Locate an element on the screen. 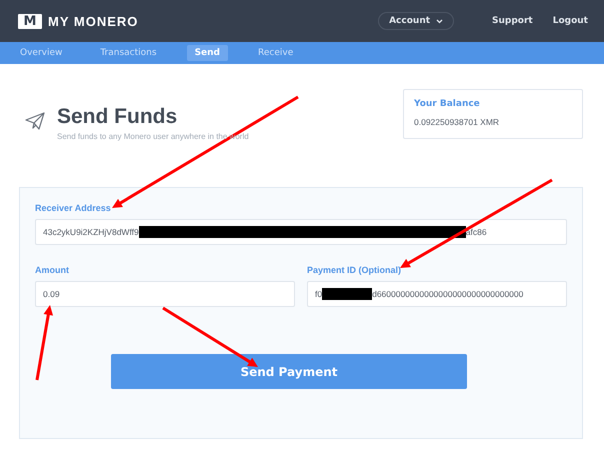 The image size is (604, 456). field-label: Receiver Address is located at coordinates (73, 208).